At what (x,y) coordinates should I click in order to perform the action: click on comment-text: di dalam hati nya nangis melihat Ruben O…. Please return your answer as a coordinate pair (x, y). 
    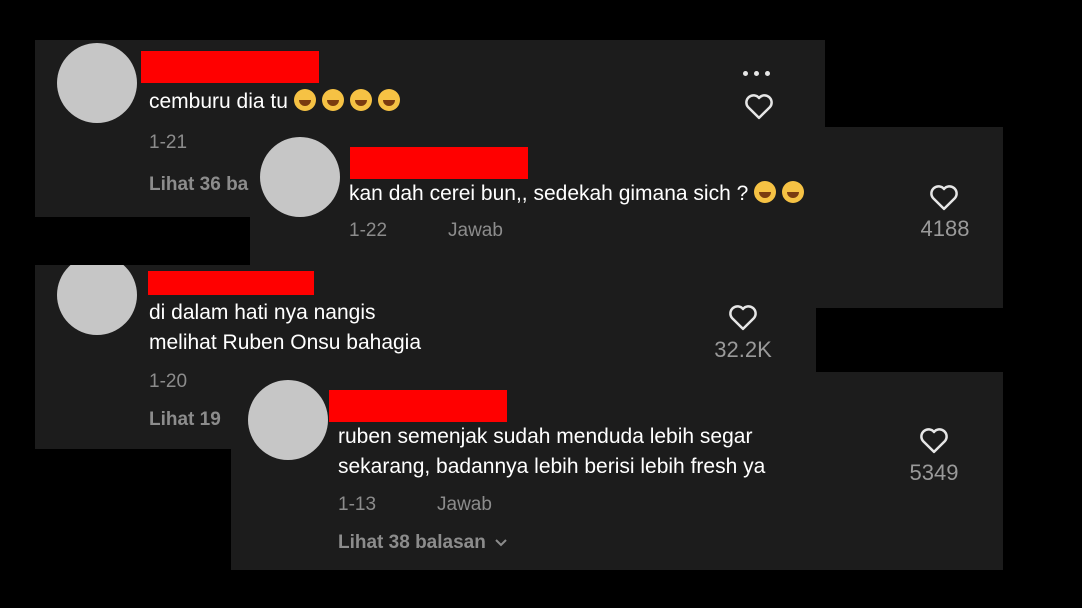
    Looking at the image, I should click on (285, 328).